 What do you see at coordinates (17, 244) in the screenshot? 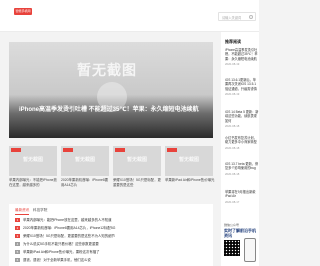
I see `rank-badge: 4` at bounding box center [17, 244].